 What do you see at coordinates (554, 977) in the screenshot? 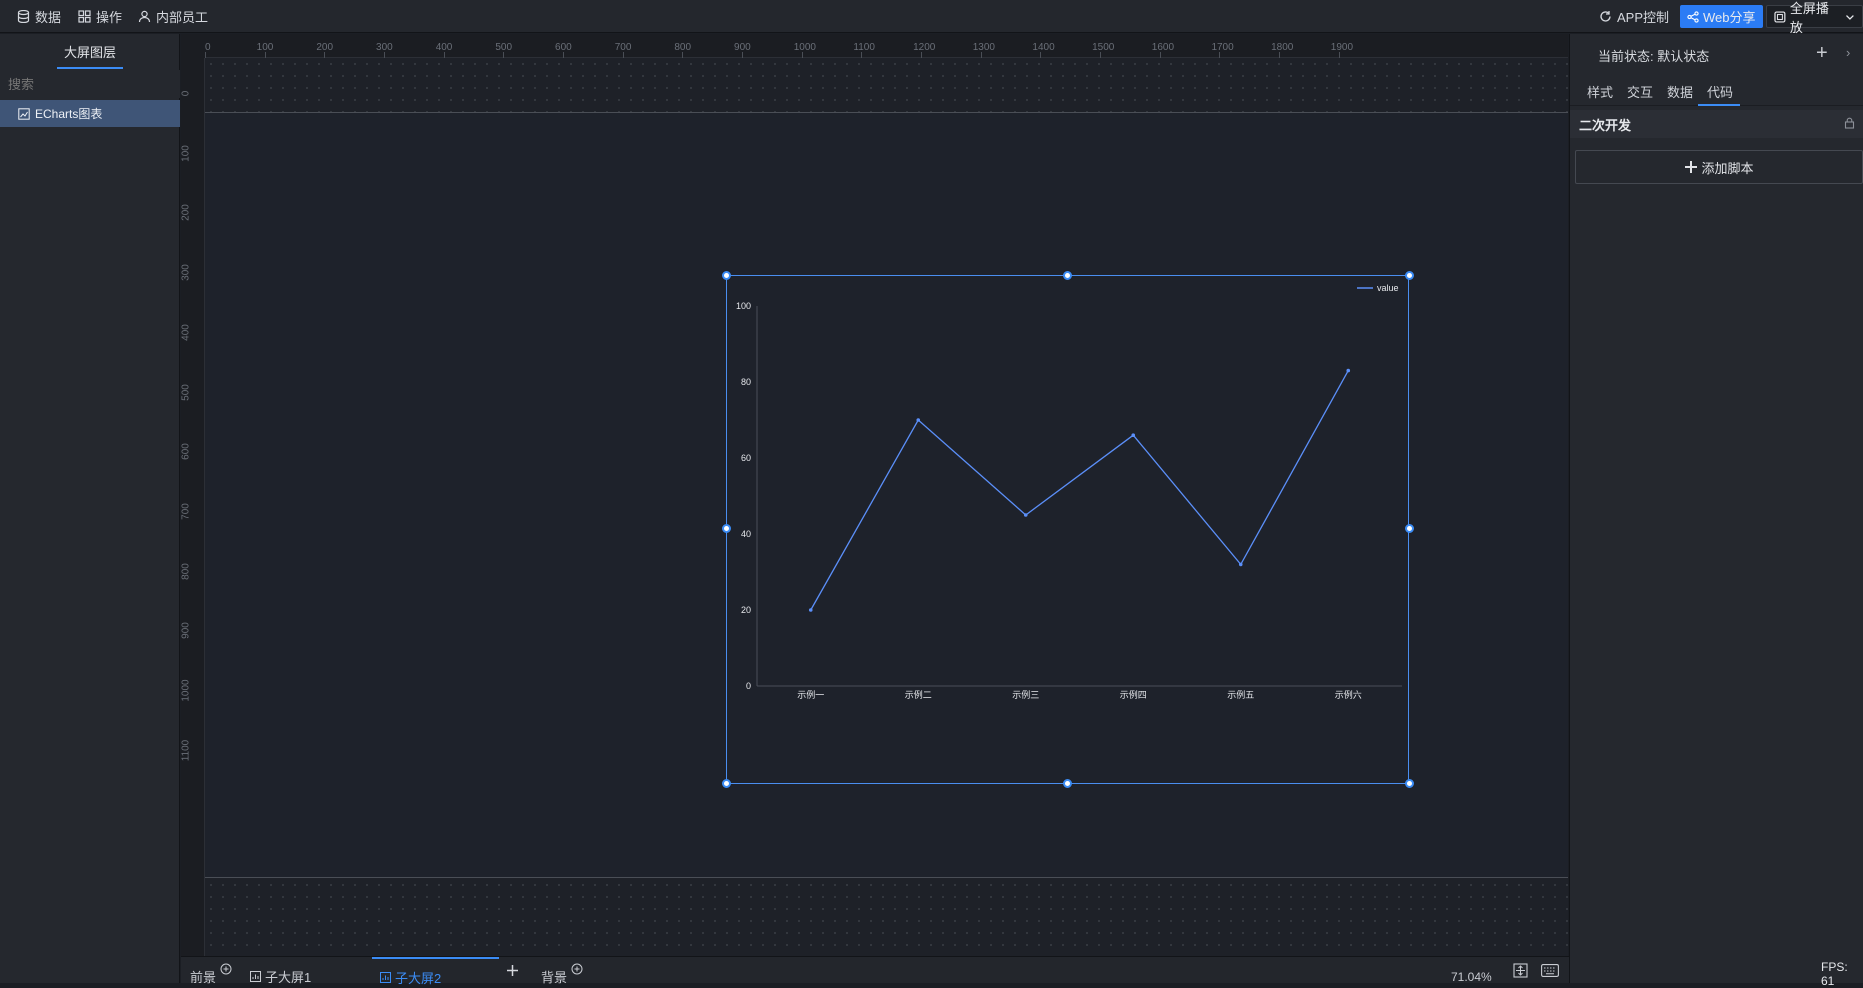
I see `background-label: 背景` at bounding box center [554, 977].